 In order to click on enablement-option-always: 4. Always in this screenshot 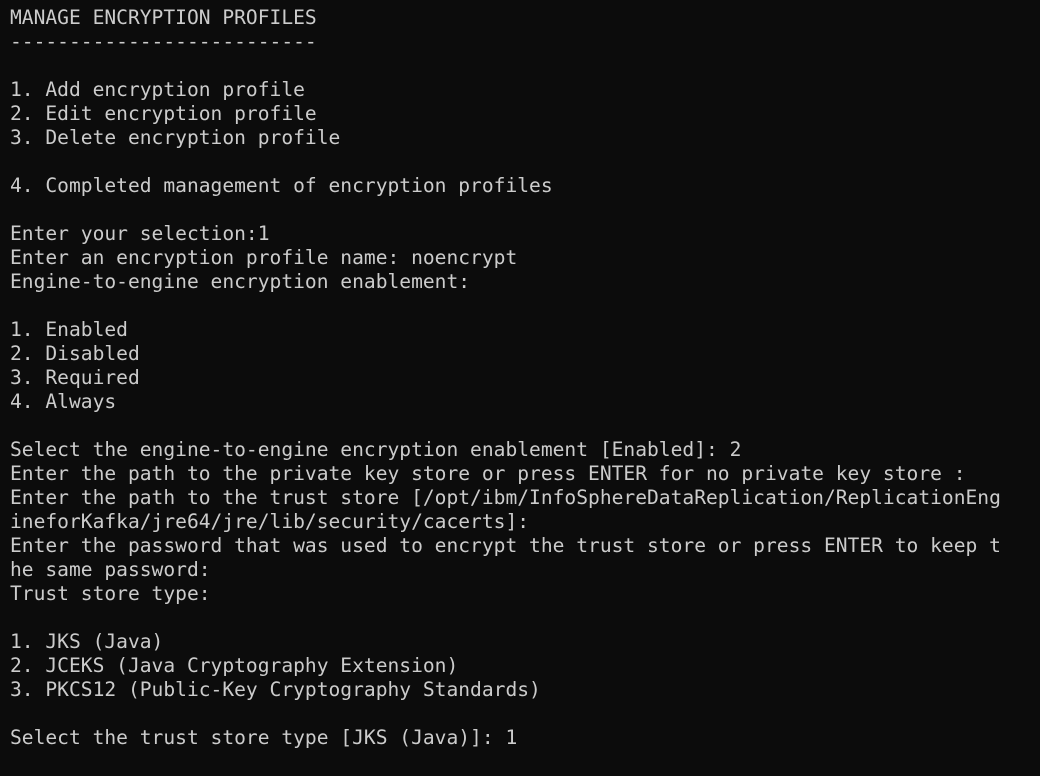, I will do `click(63, 401)`.